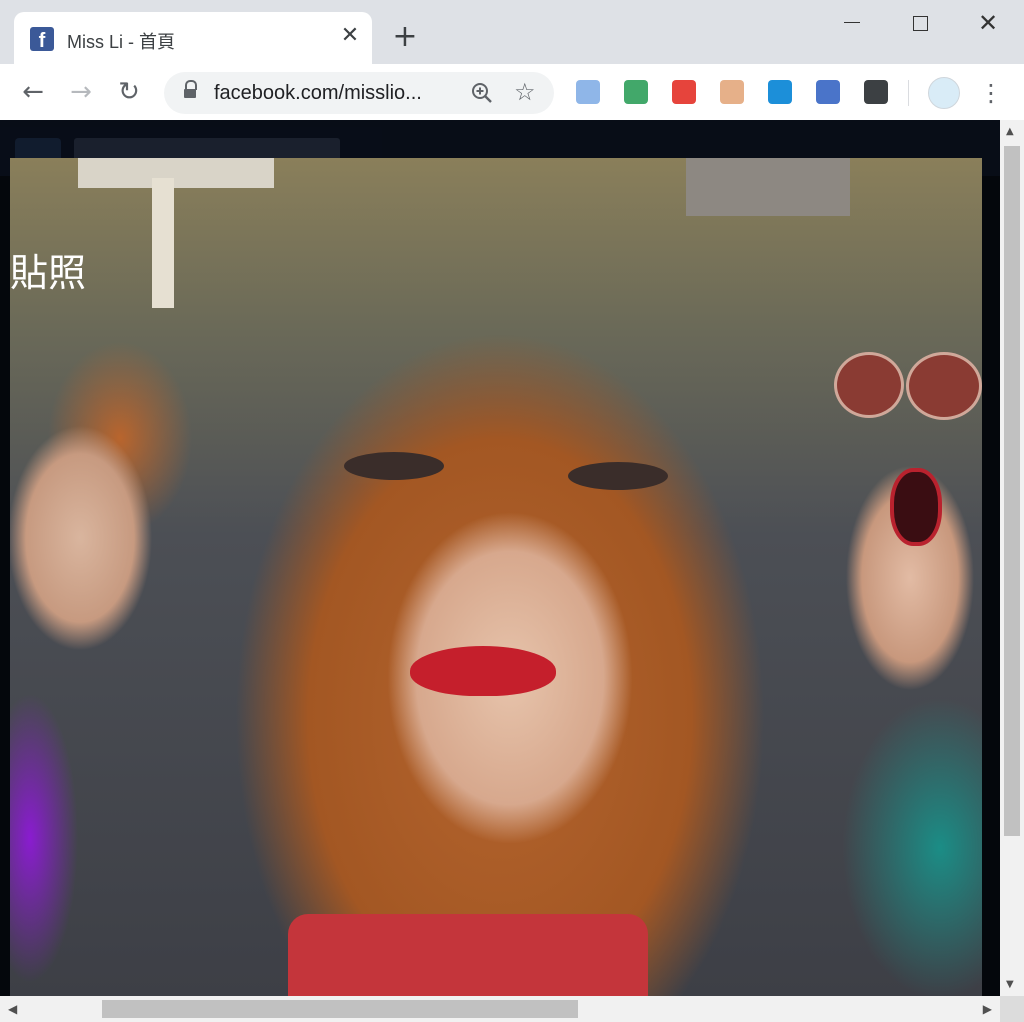 The image size is (1024, 1022). Describe the element at coordinates (768, 187) in the screenshot. I see `background-awning` at that location.